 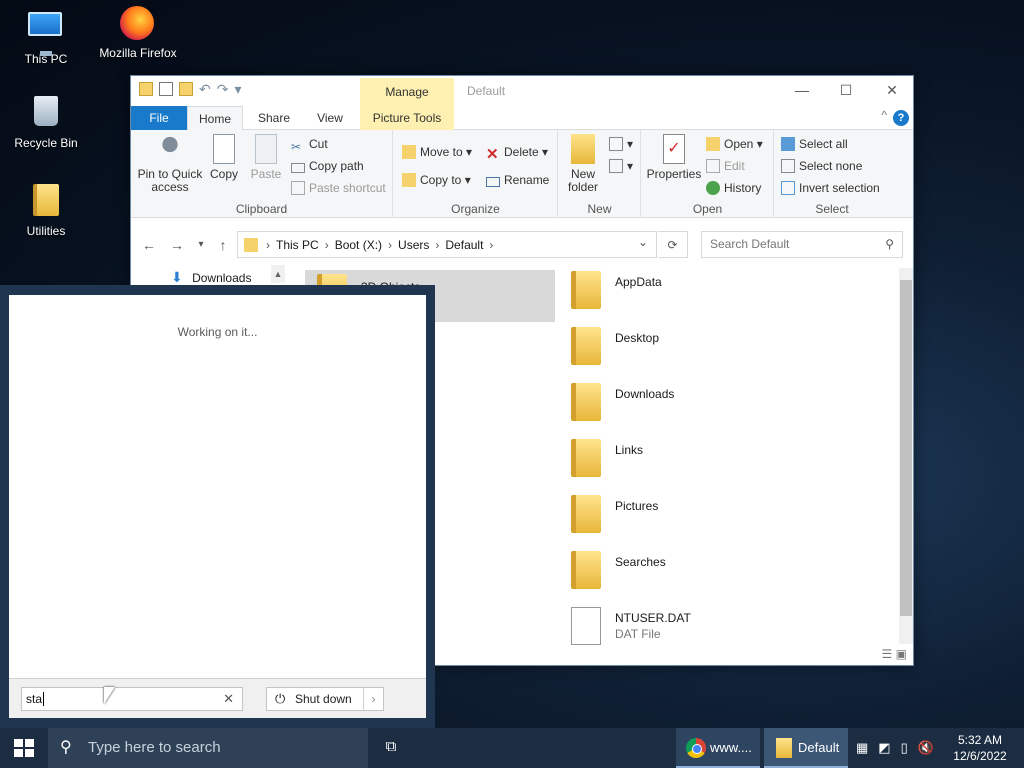 I want to click on desktop-icon-utilities: Utilities, so click(x=46, y=210).